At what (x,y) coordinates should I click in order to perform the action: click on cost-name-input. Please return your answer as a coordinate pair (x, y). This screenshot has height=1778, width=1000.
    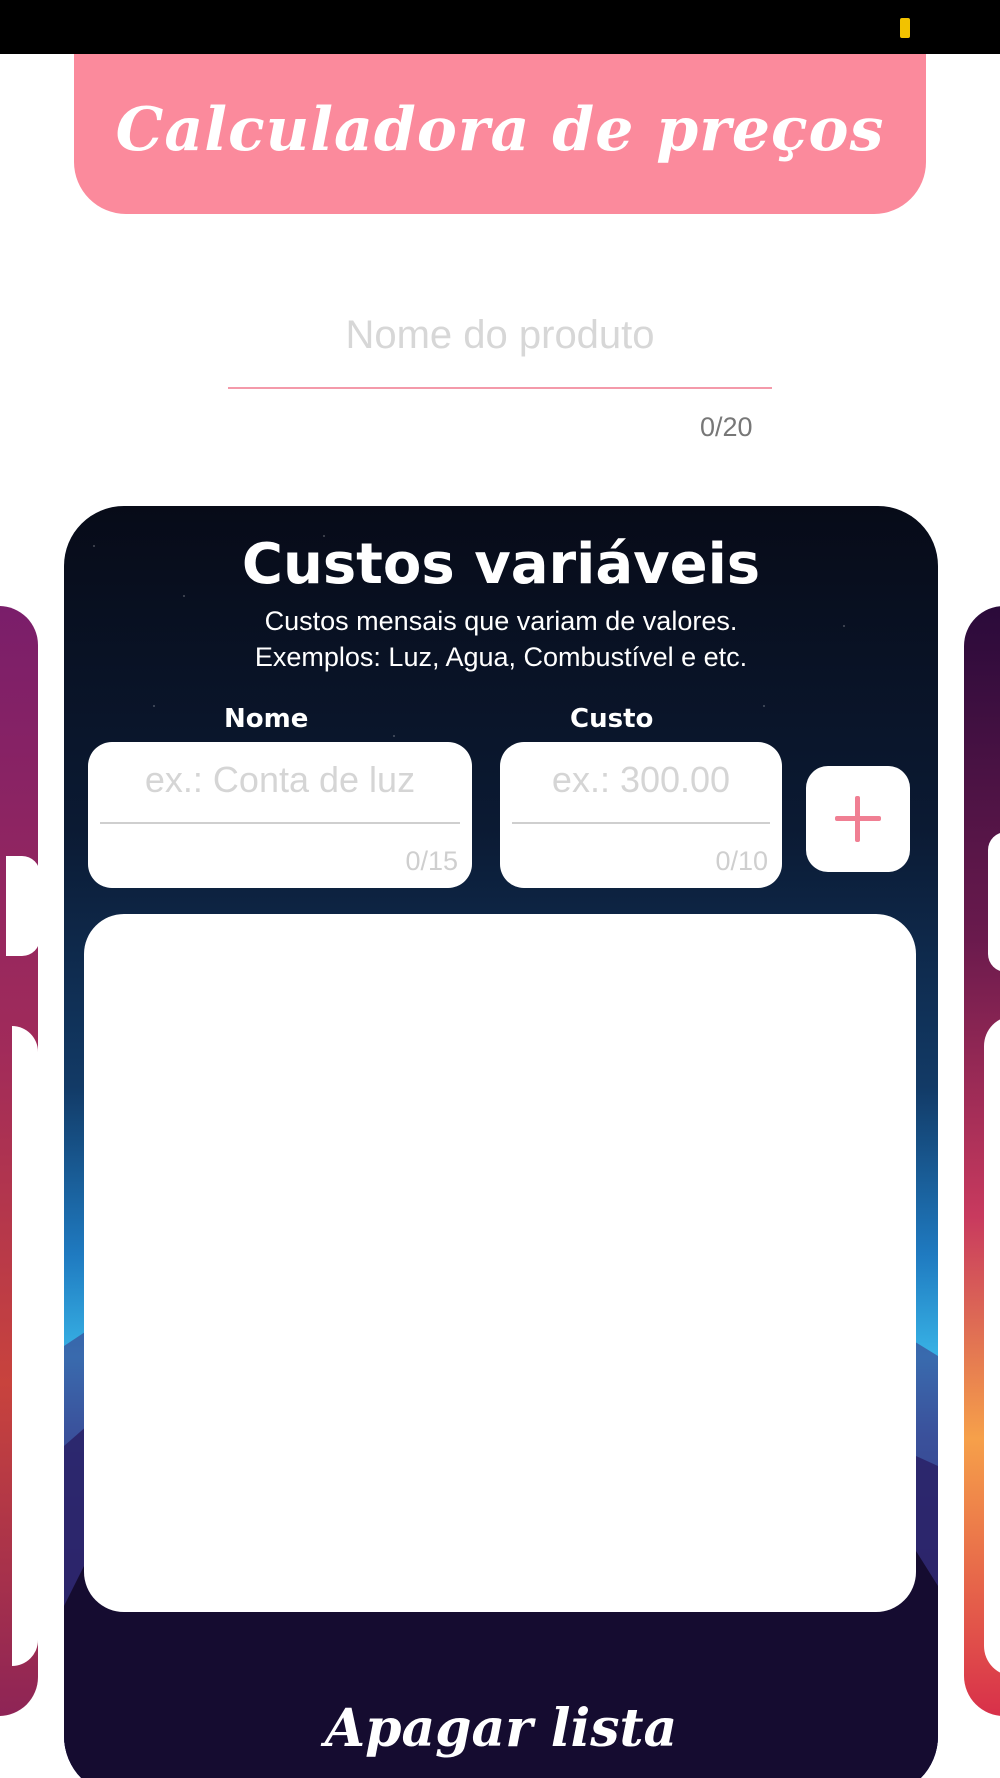
    Looking at the image, I should click on (280, 780).